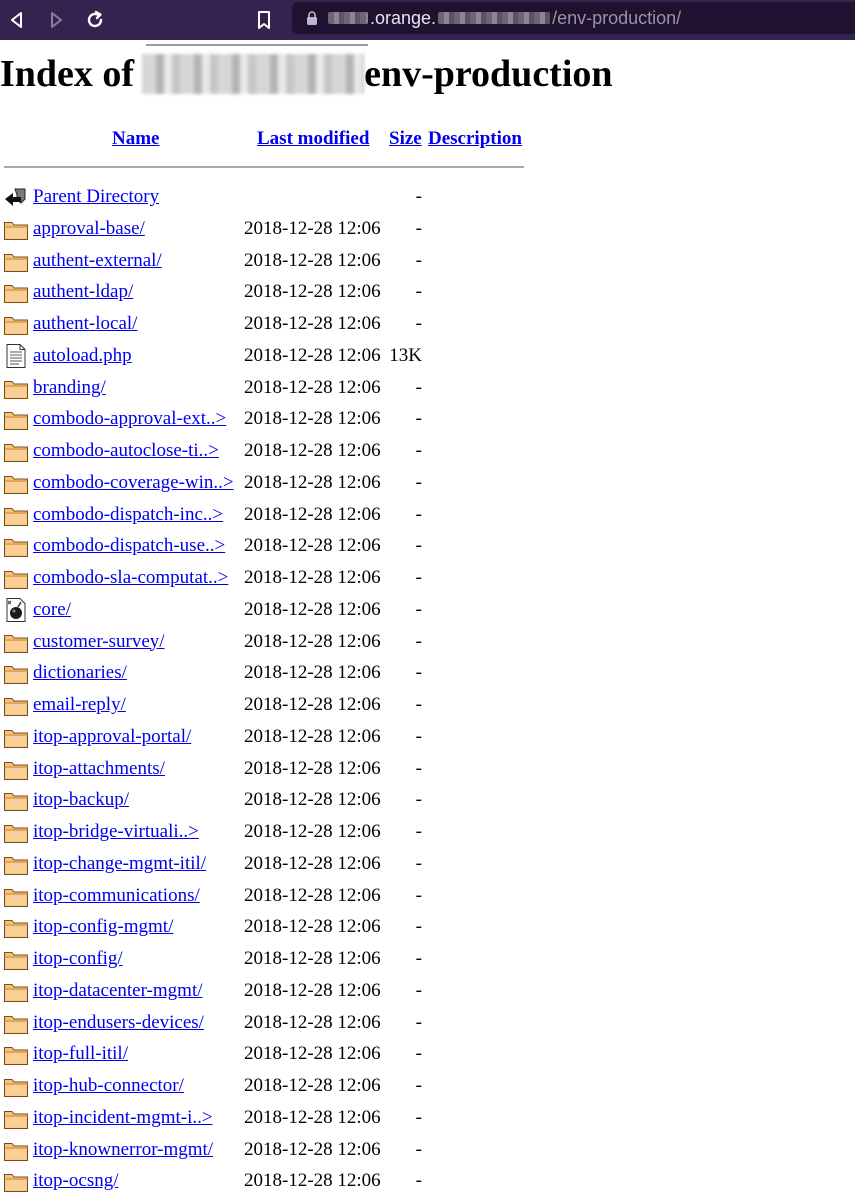 Image resolution: width=855 pixels, height=1200 pixels. I want to click on table-header: Name Last modified Size Description, so click(265, 140).